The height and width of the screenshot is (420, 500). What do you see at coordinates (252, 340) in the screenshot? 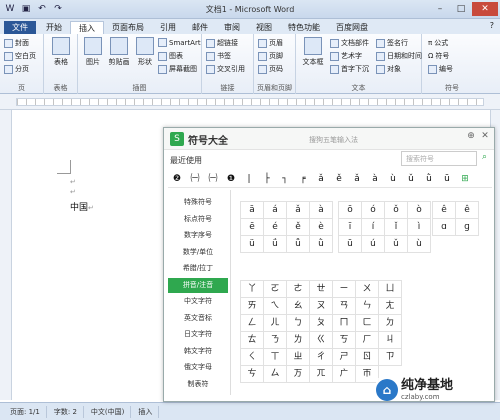
I see `symbol-cell: ㄊ` at bounding box center [252, 340].